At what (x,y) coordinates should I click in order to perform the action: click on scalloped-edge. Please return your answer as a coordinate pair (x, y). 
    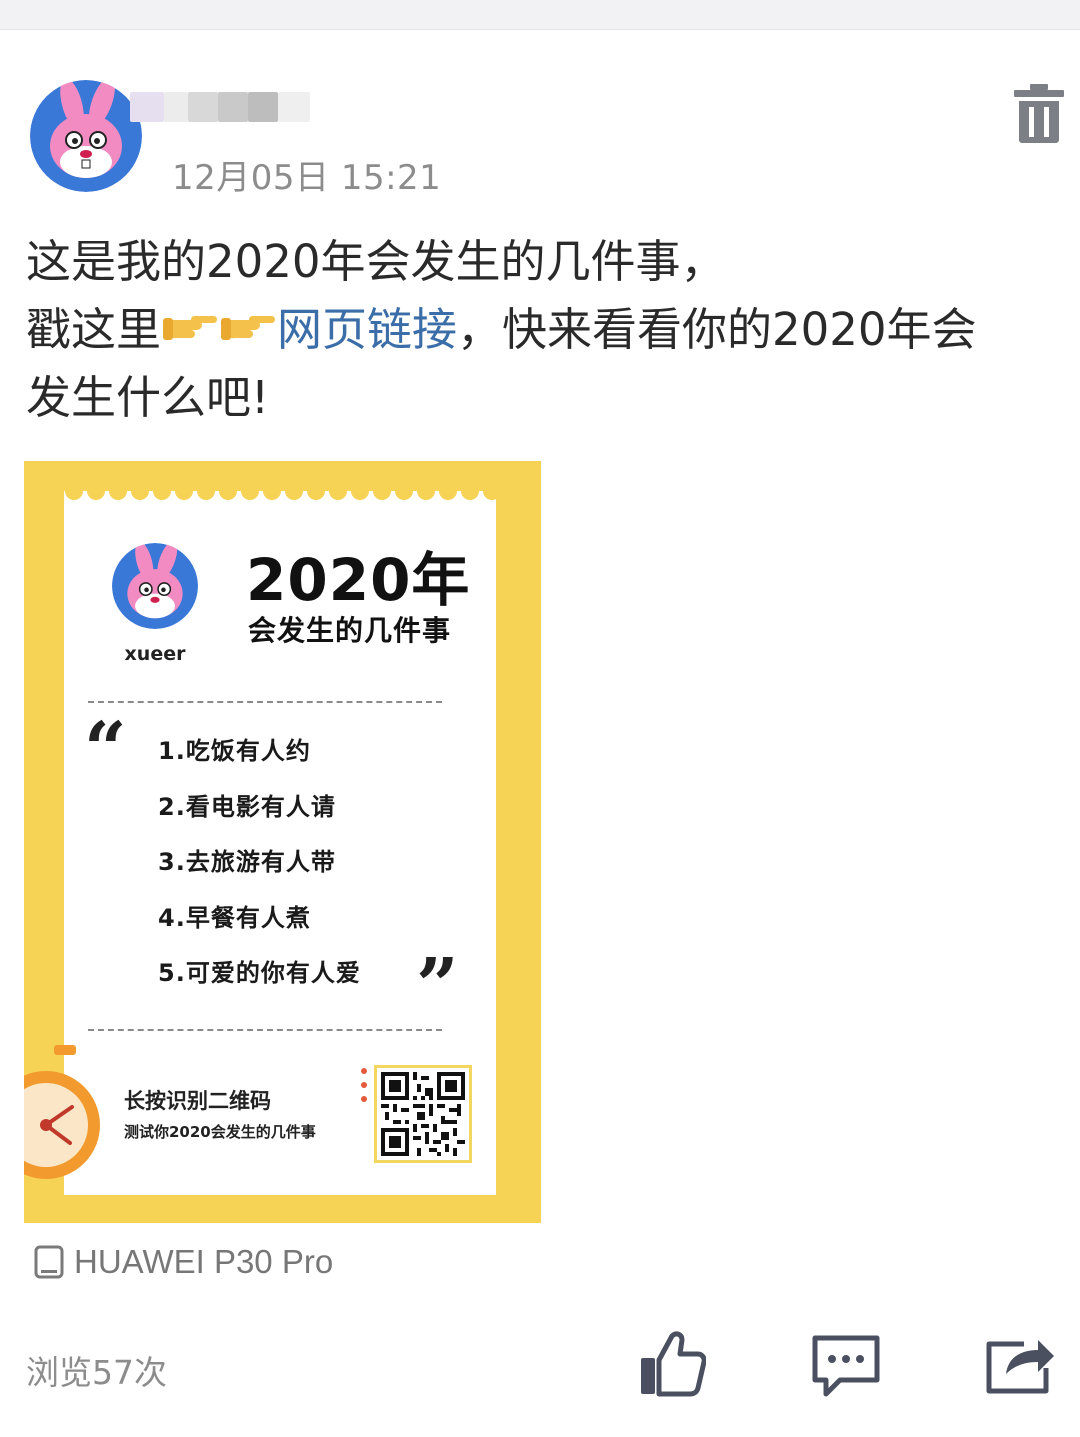
    Looking at the image, I should click on (280, 489).